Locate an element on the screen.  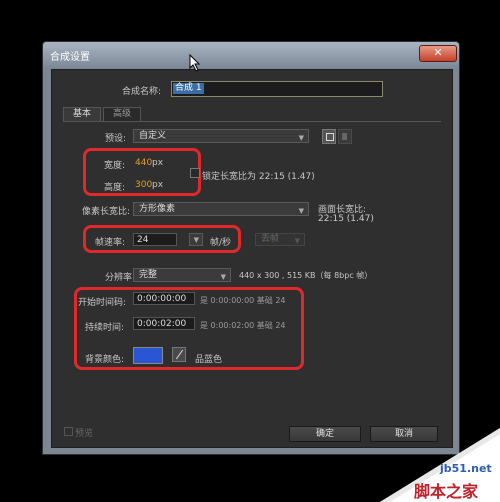
tab-advanced: 高级 is located at coordinates (122, 114).